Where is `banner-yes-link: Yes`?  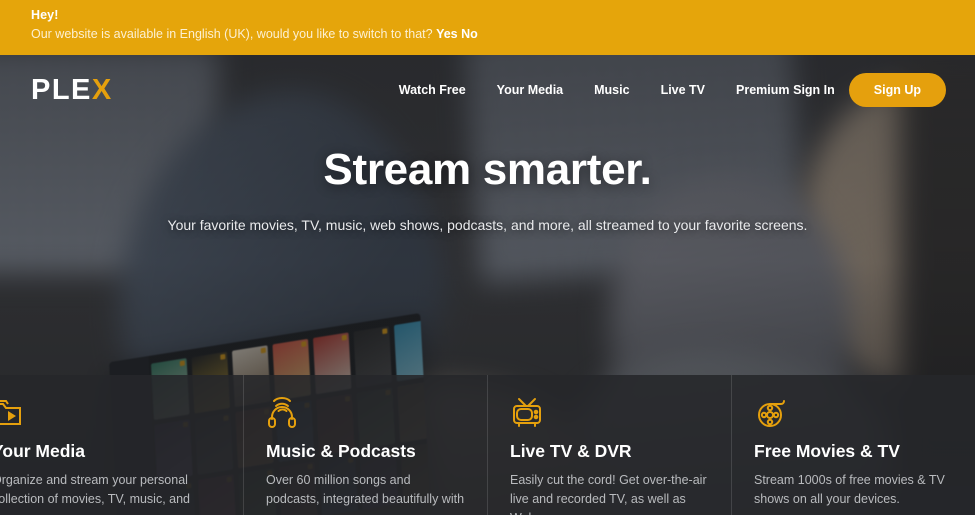 banner-yes-link: Yes is located at coordinates (447, 34).